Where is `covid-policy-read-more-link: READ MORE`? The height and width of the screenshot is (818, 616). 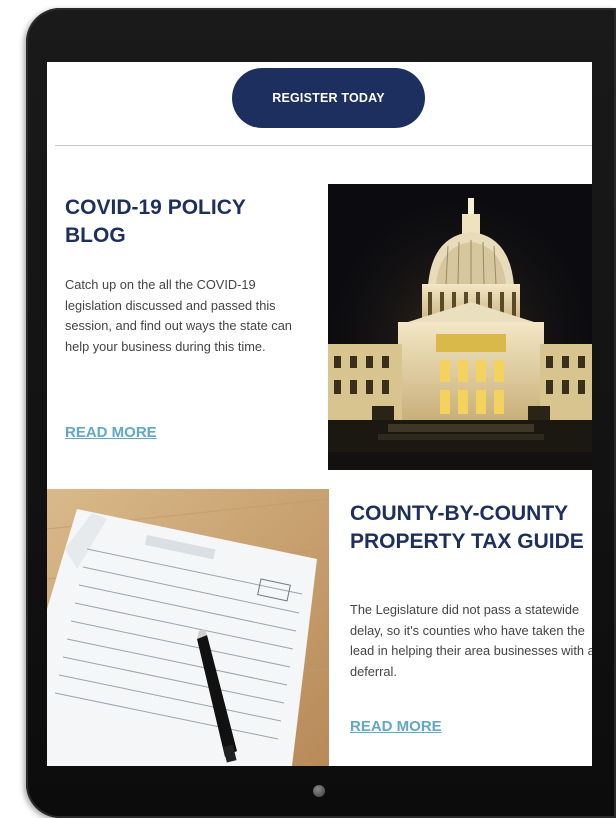 covid-policy-read-more-link: READ MORE is located at coordinates (111, 432).